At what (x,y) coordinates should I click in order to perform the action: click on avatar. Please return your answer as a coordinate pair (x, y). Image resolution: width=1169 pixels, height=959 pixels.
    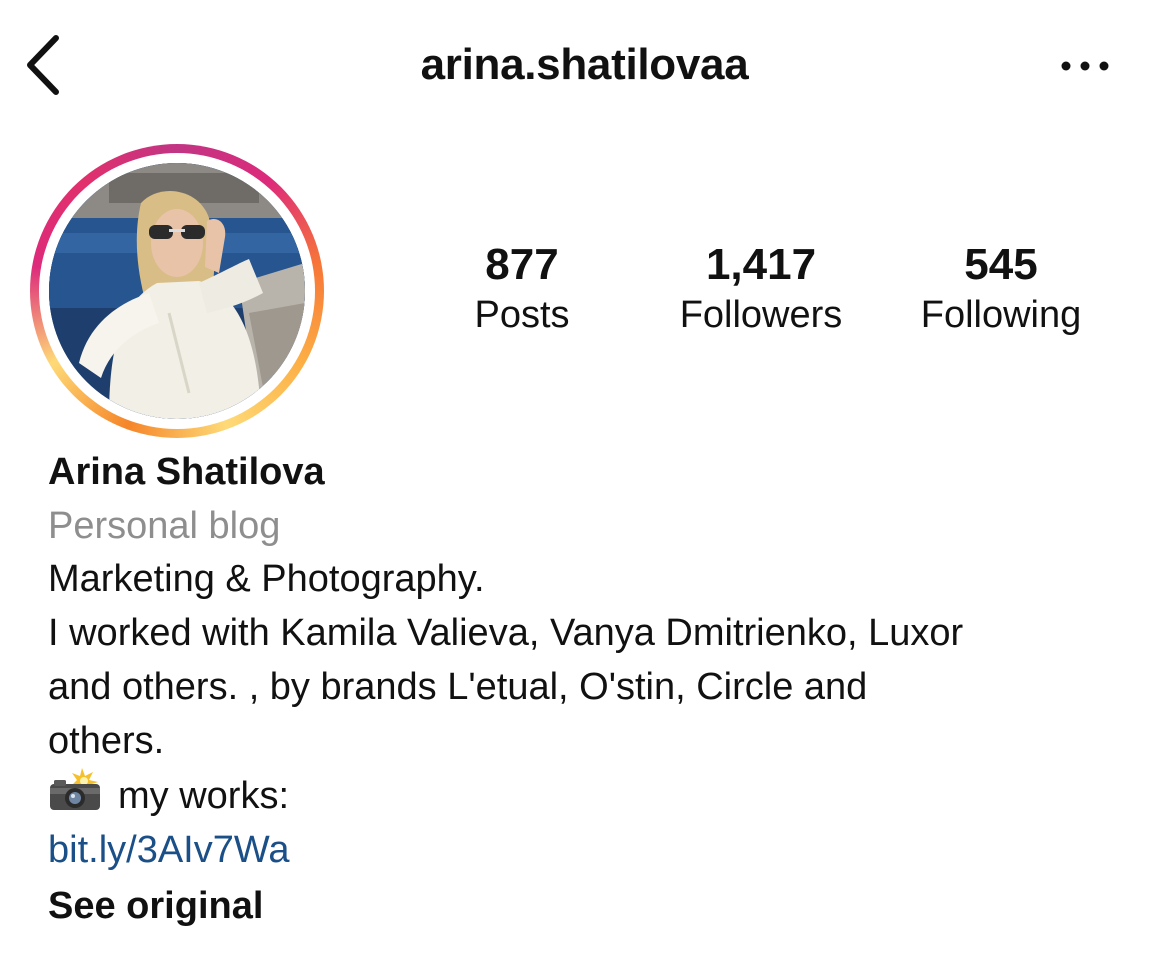
    Looking at the image, I should click on (177, 291).